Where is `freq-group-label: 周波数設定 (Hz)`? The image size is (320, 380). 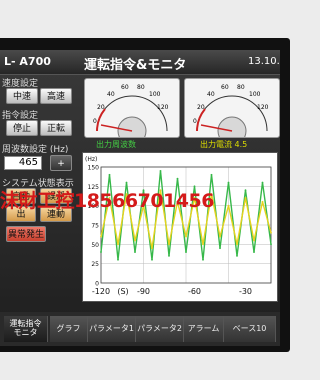 freq-group-label: 周波数設定 (Hz) is located at coordinates (35, 150).